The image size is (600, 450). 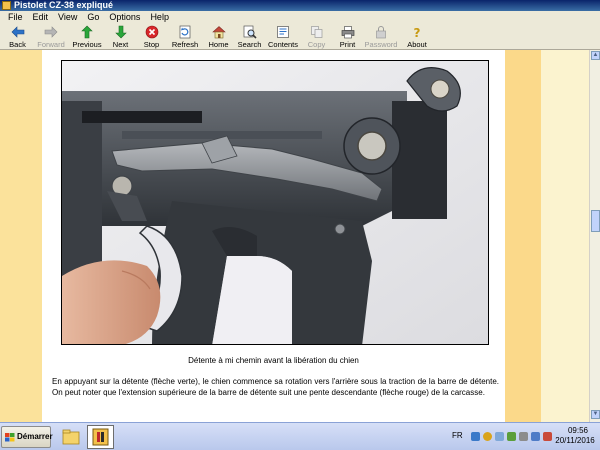 I want to click on network-icon, so click(x=475, y=436).